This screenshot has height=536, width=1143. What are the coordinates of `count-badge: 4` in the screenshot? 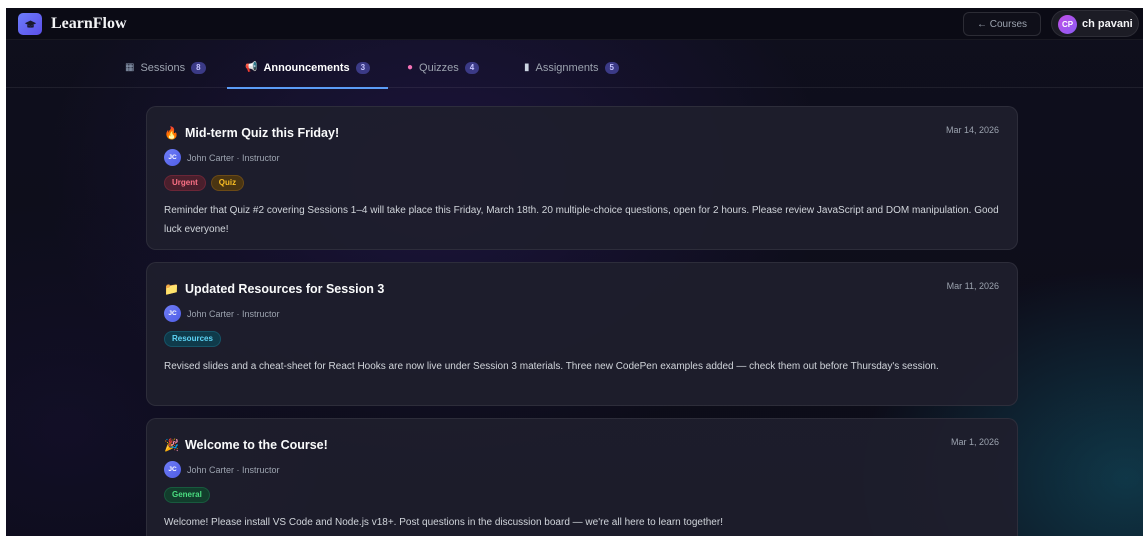 It's located at (472, 68).